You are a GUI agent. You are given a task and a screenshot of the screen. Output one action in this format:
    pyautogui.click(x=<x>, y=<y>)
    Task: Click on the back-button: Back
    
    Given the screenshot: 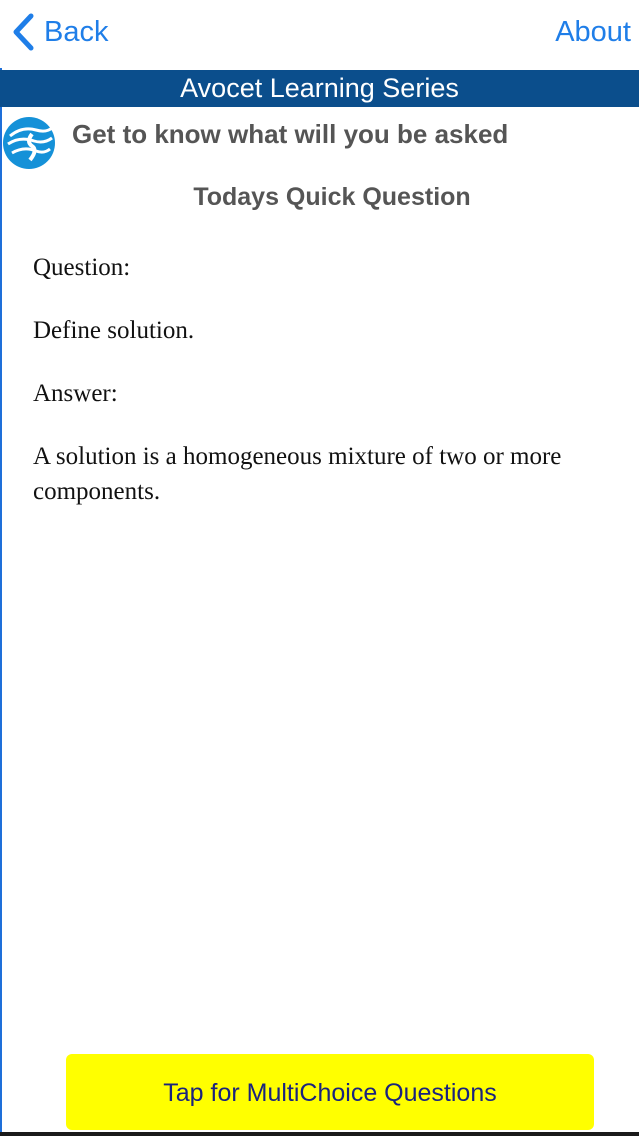 What is the action you would take?
    pyautogui.click(x=60, y=32)
    